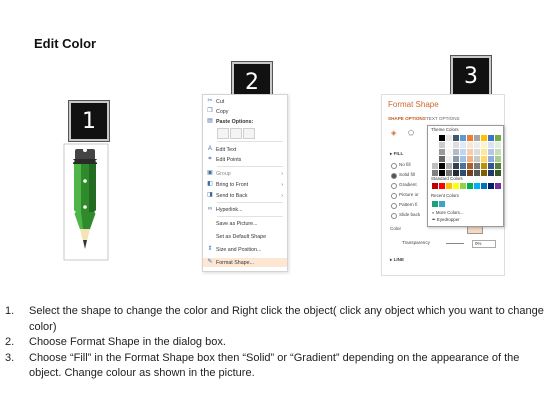 The width and height of the screenshot is (560, 420). What do you see at coordinates (394, 196) in the screenshot?
I see `radio-picture` at bounding box center [394, 196].